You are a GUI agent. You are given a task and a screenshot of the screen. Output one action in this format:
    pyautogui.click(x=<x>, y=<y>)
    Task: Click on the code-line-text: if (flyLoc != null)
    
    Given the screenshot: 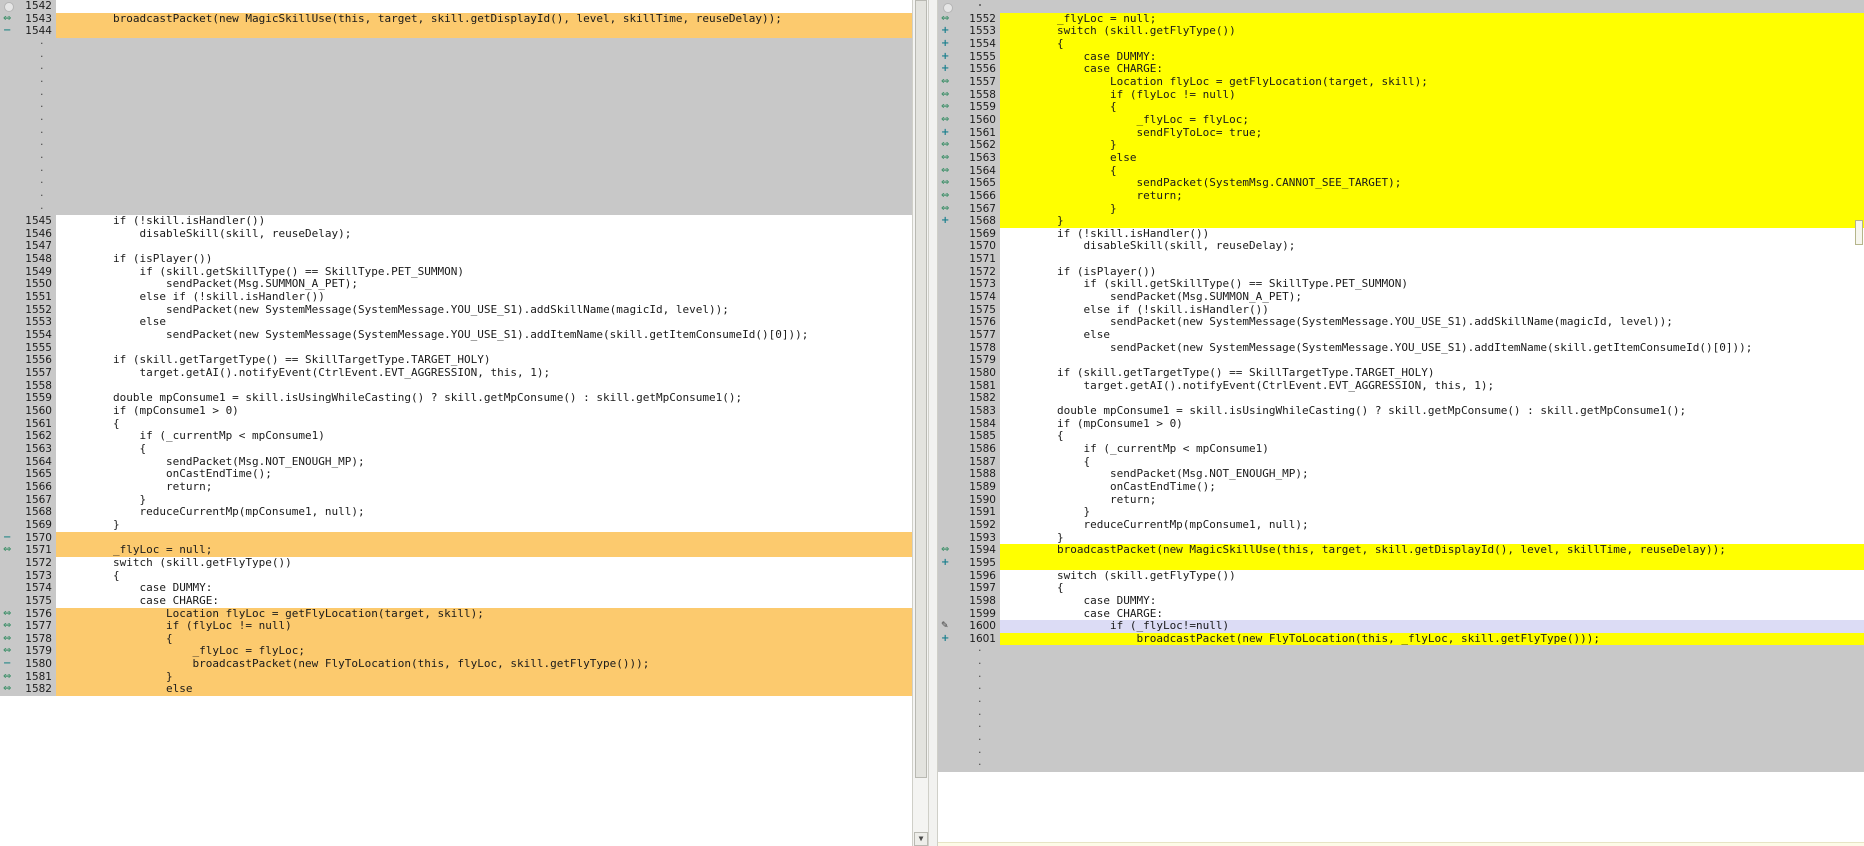 What is the action you would take?
    pyautogui.click(x=492, y=626)
    